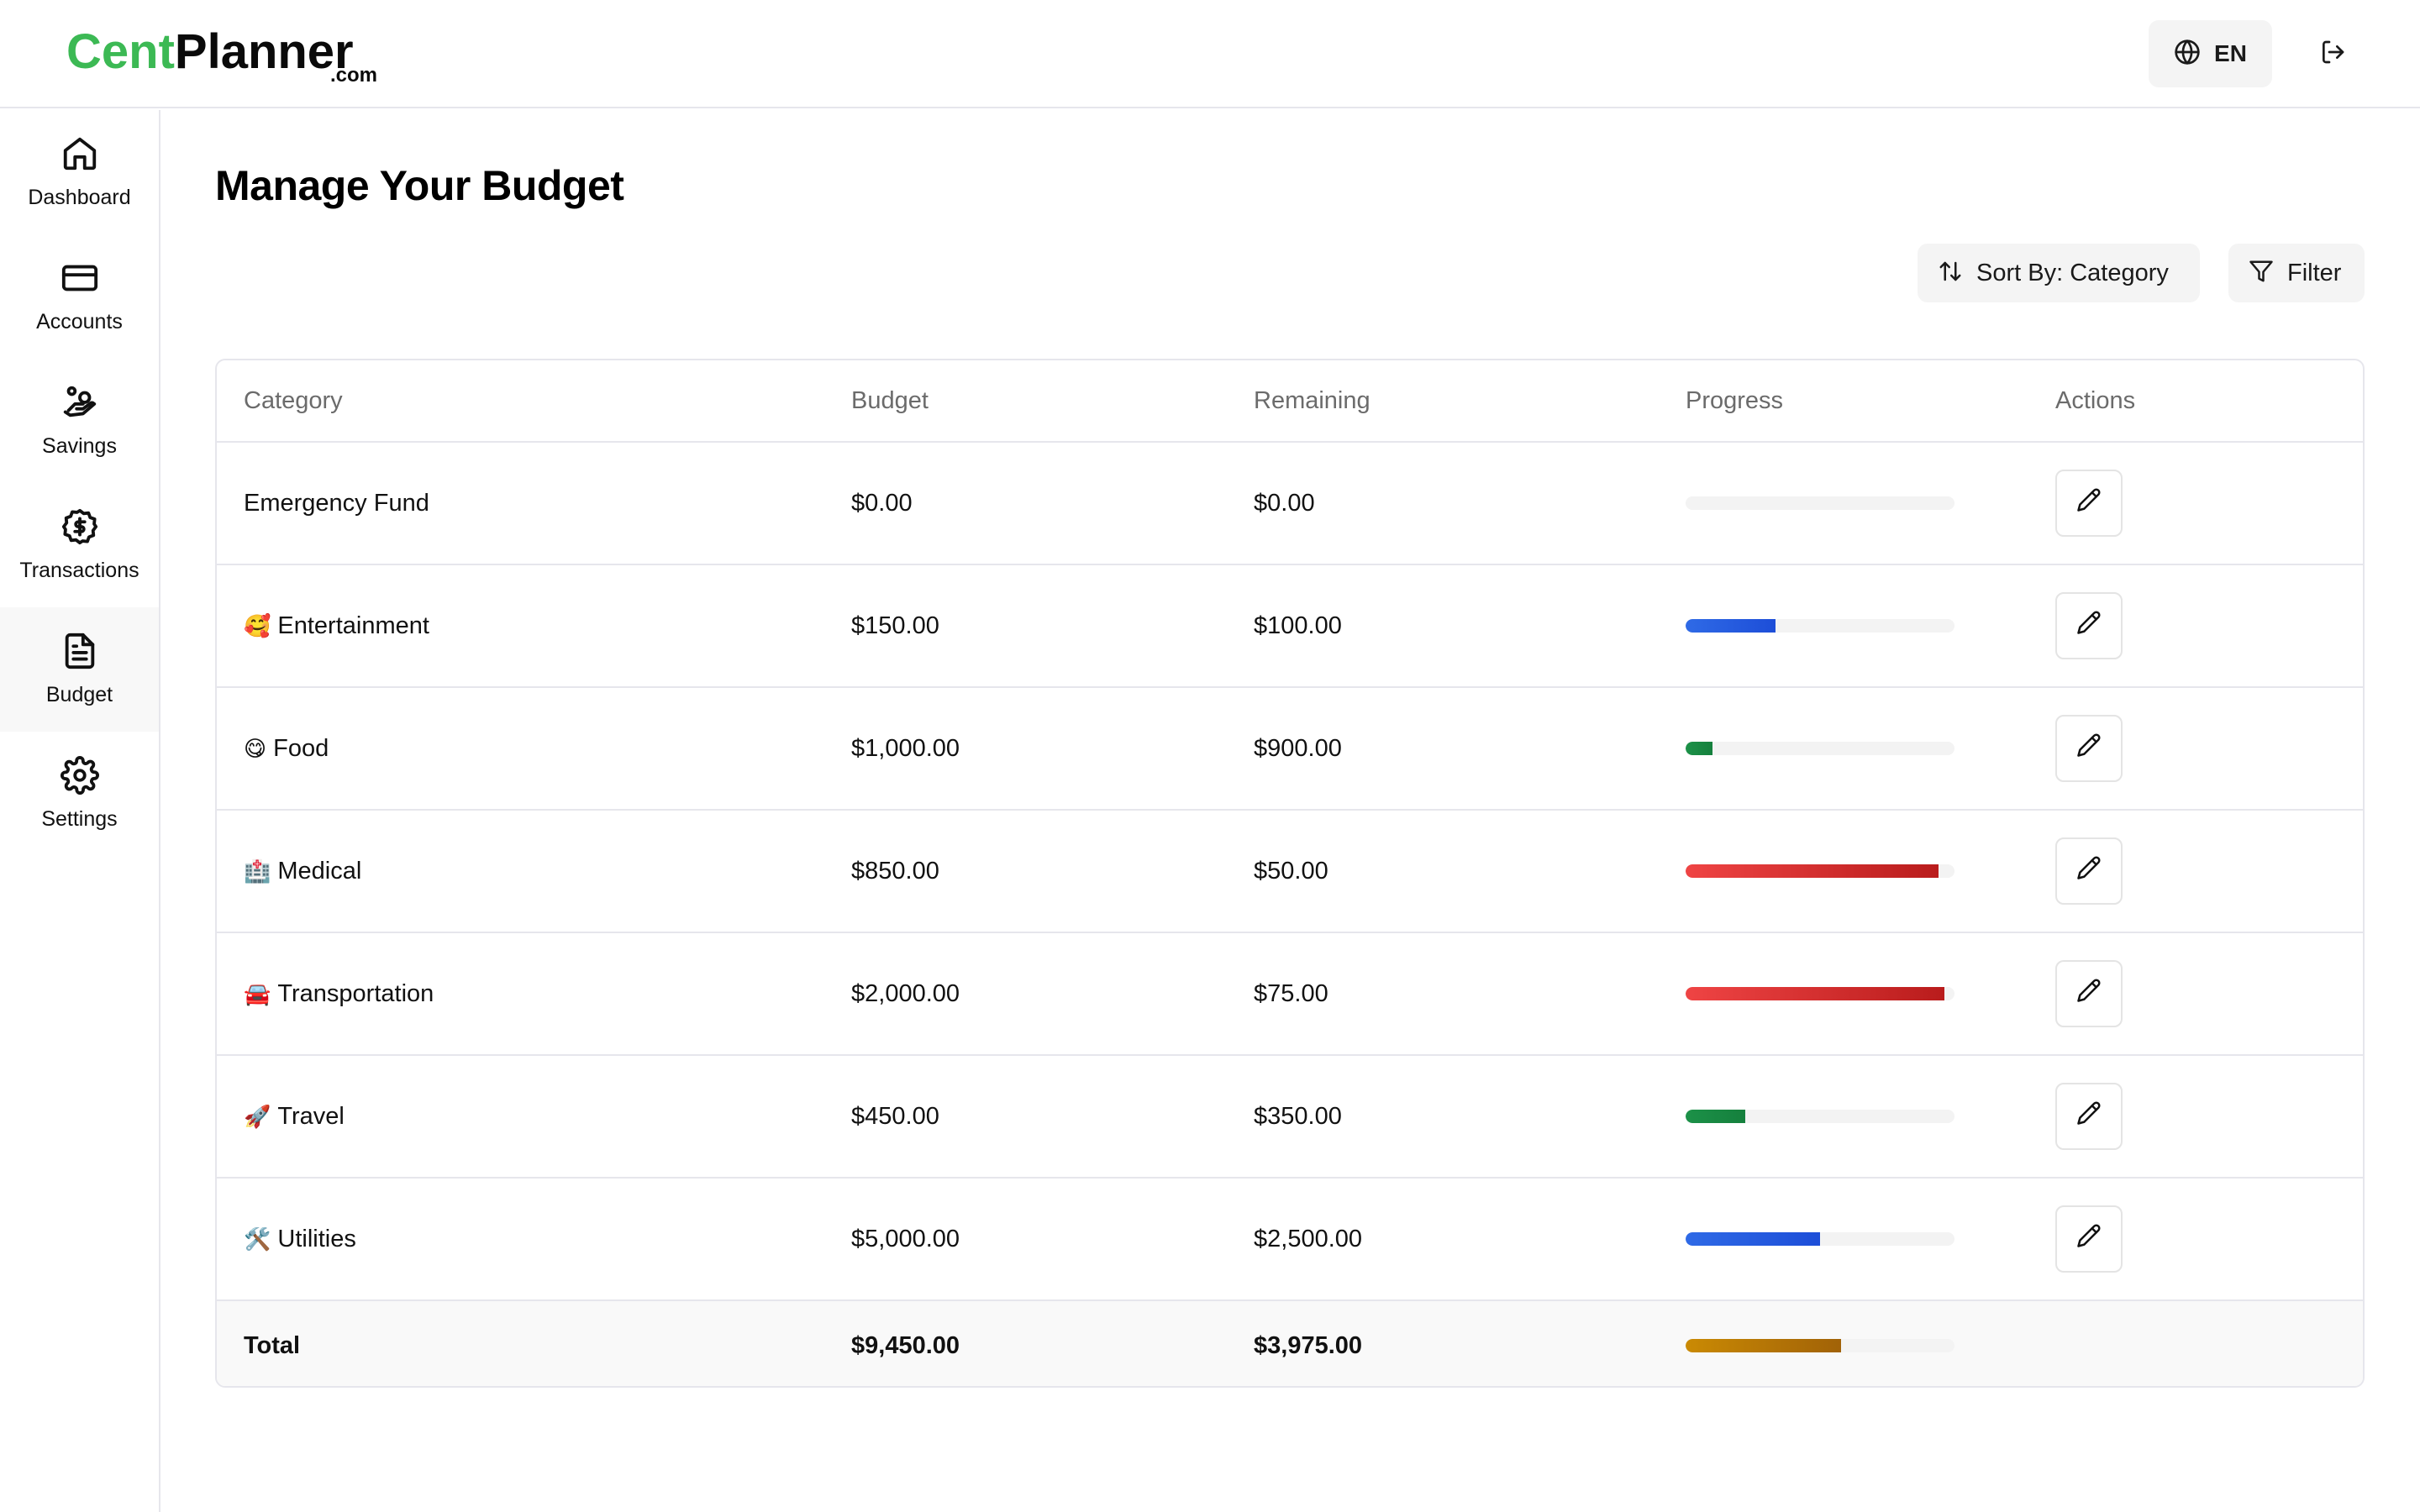 Image resolution: width=2420 pixels, height=1512 pixels. What do you see at coordinates (255, 748) in the screenshot?
I see `category-emoji-icon: 😋` at bounding box center [255, 748].